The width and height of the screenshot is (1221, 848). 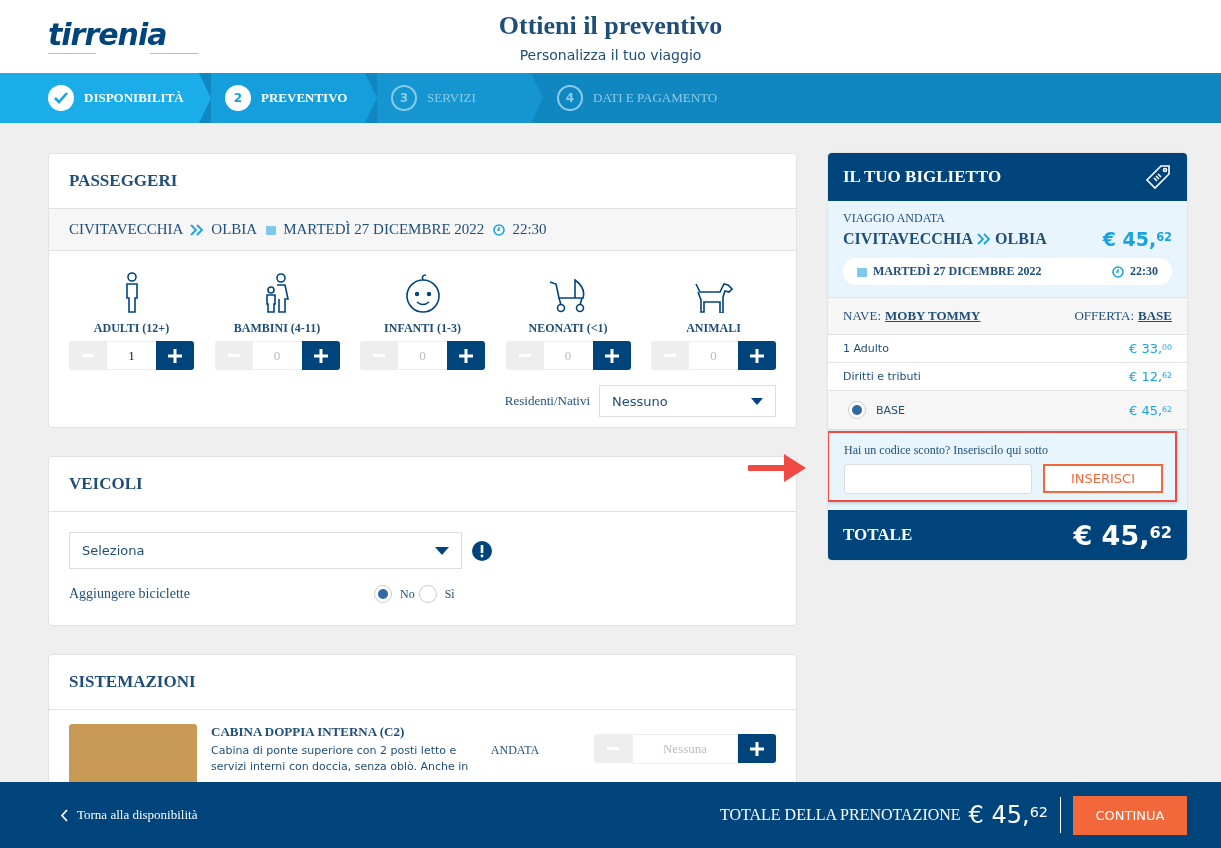 I want to click on price-line-label: 1 Adulto, so click(x=866, y=348).